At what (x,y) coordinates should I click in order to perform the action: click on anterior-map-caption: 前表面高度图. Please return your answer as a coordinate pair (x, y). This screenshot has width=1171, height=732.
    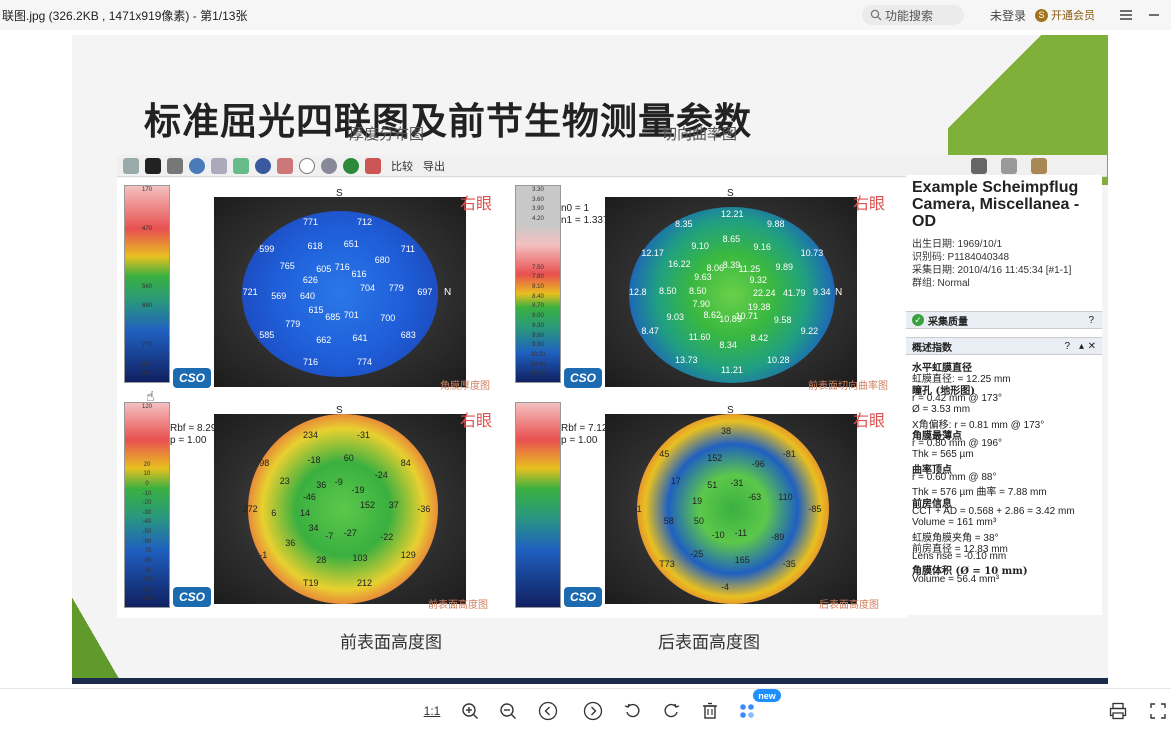
    Looking at the image, I should click on (458, 605).